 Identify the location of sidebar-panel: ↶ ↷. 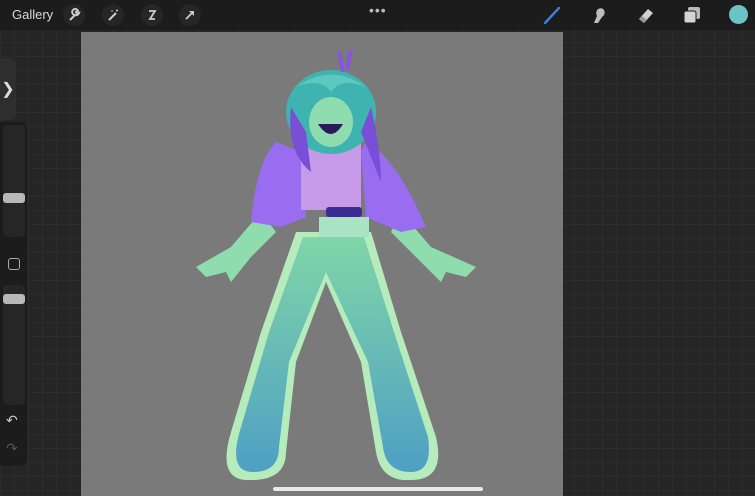
(13, 294).